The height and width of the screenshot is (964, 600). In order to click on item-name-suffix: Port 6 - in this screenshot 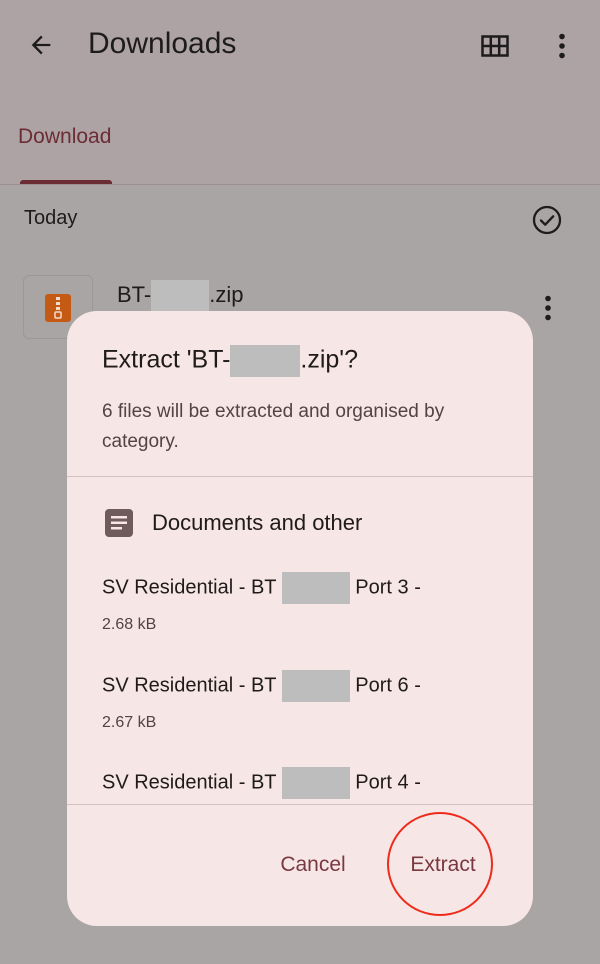, I will do `click(388, 685)`.